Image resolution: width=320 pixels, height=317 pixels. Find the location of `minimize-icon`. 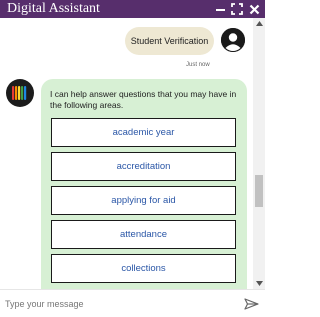

minimize-icon is located at coordinates (220, 9).